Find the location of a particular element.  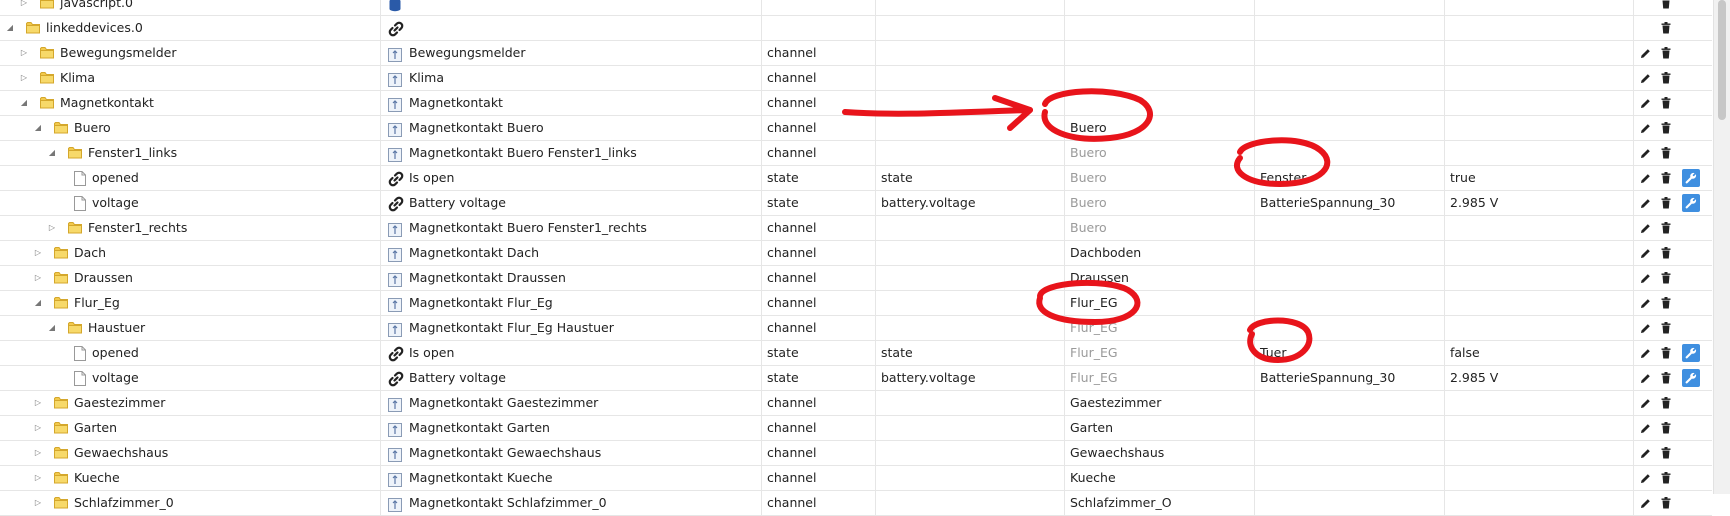

tree-row: opened Is open state state Flur_EG Tuer false is located at coordinates (856, 353).